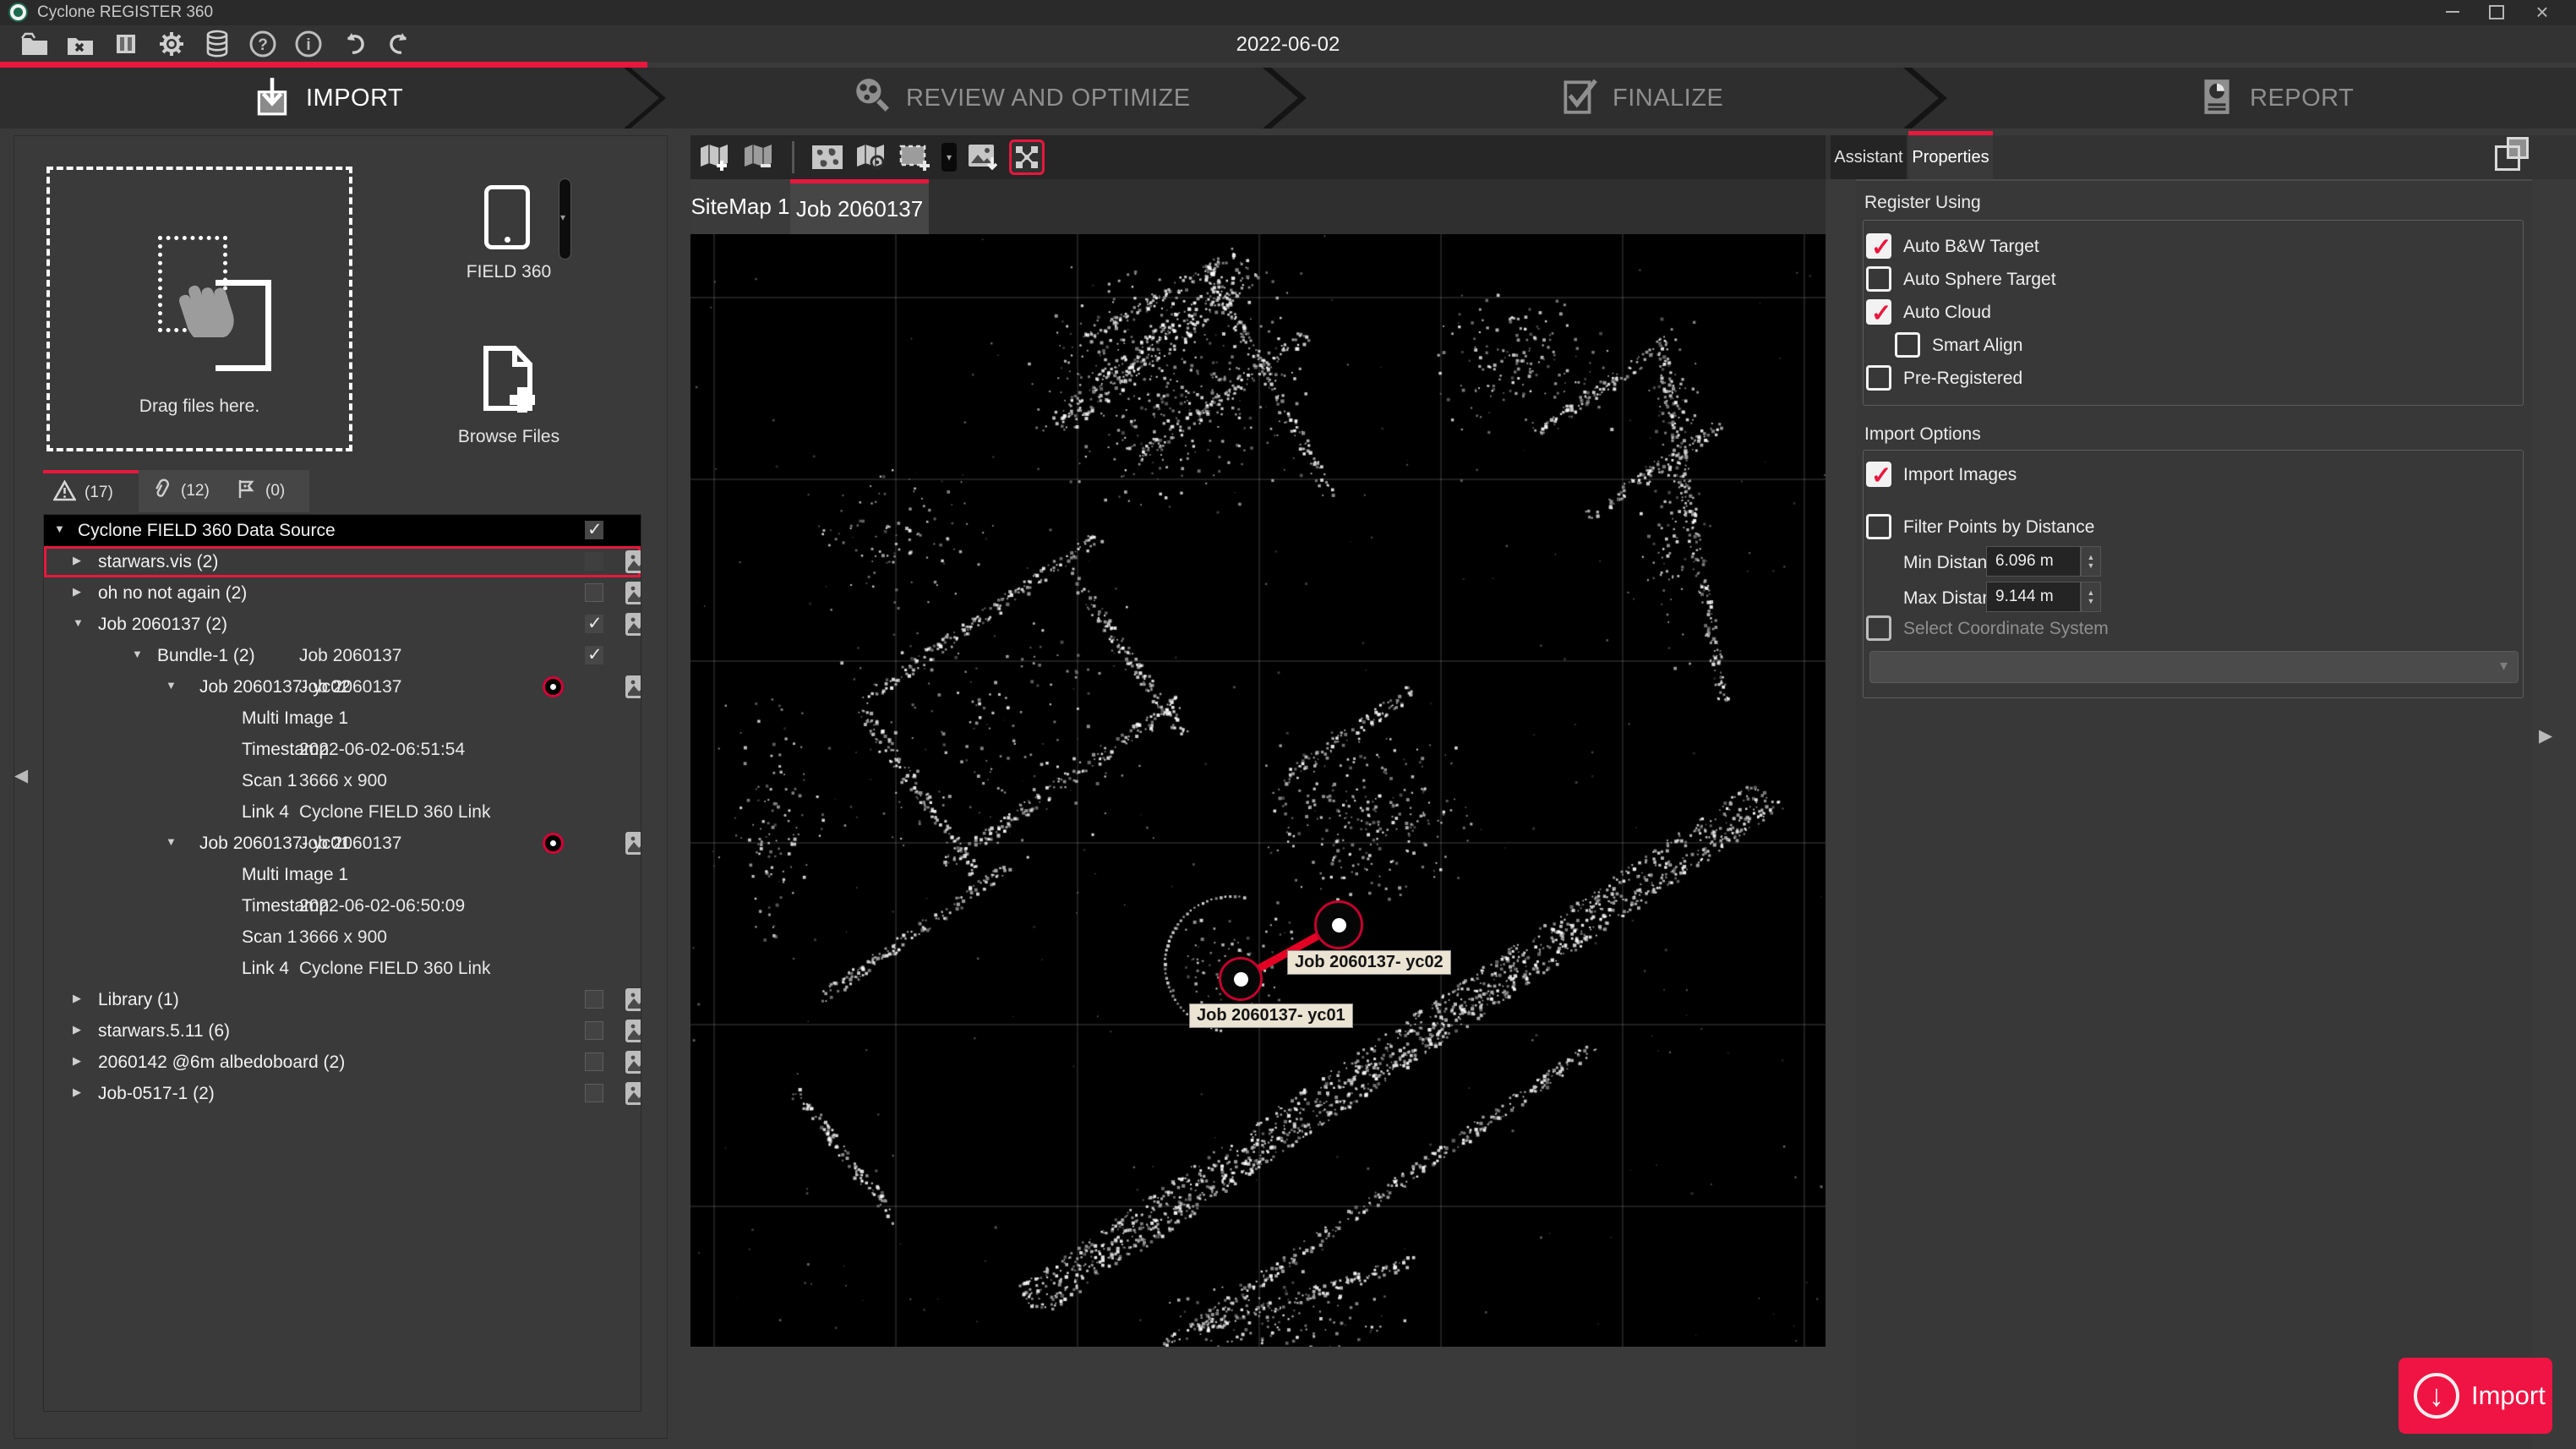  What do you see at coordinates (1951, 155) in the screenshot?
I see `tab-properties: Properties` at bounding box center [1951, 155].